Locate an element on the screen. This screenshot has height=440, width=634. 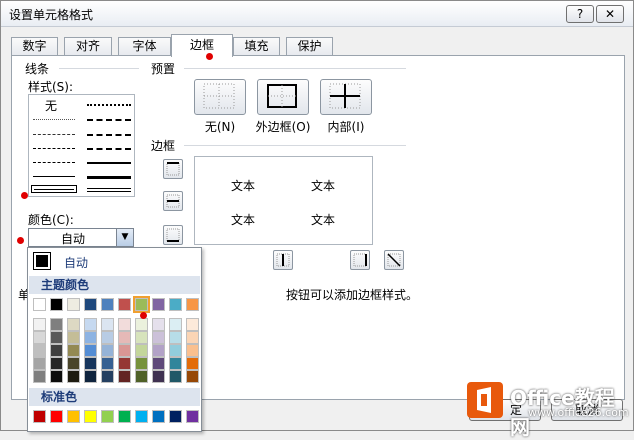
chevron-down-icon: ▼ is located at coordinates (124, 237).